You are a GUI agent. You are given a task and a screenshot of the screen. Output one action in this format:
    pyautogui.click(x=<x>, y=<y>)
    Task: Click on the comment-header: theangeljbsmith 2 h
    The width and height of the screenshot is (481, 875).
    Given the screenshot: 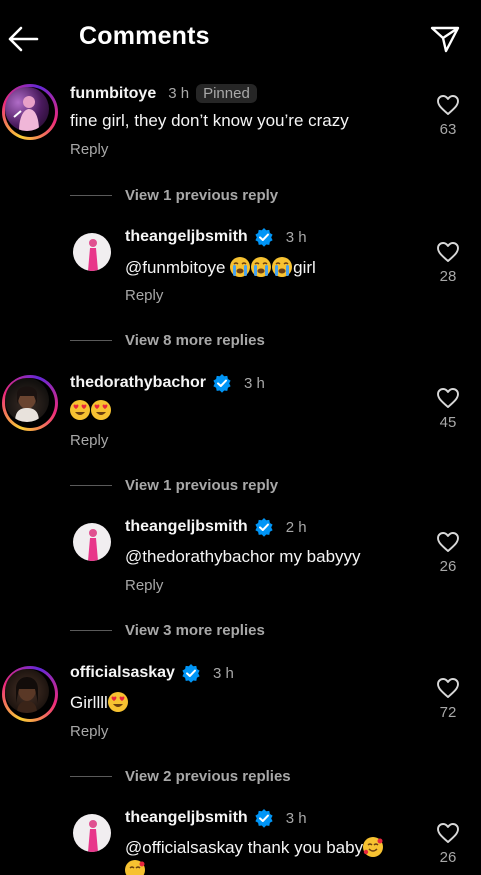 What is the action you would take?
    pyautogui.click(x=216, y=527)
    